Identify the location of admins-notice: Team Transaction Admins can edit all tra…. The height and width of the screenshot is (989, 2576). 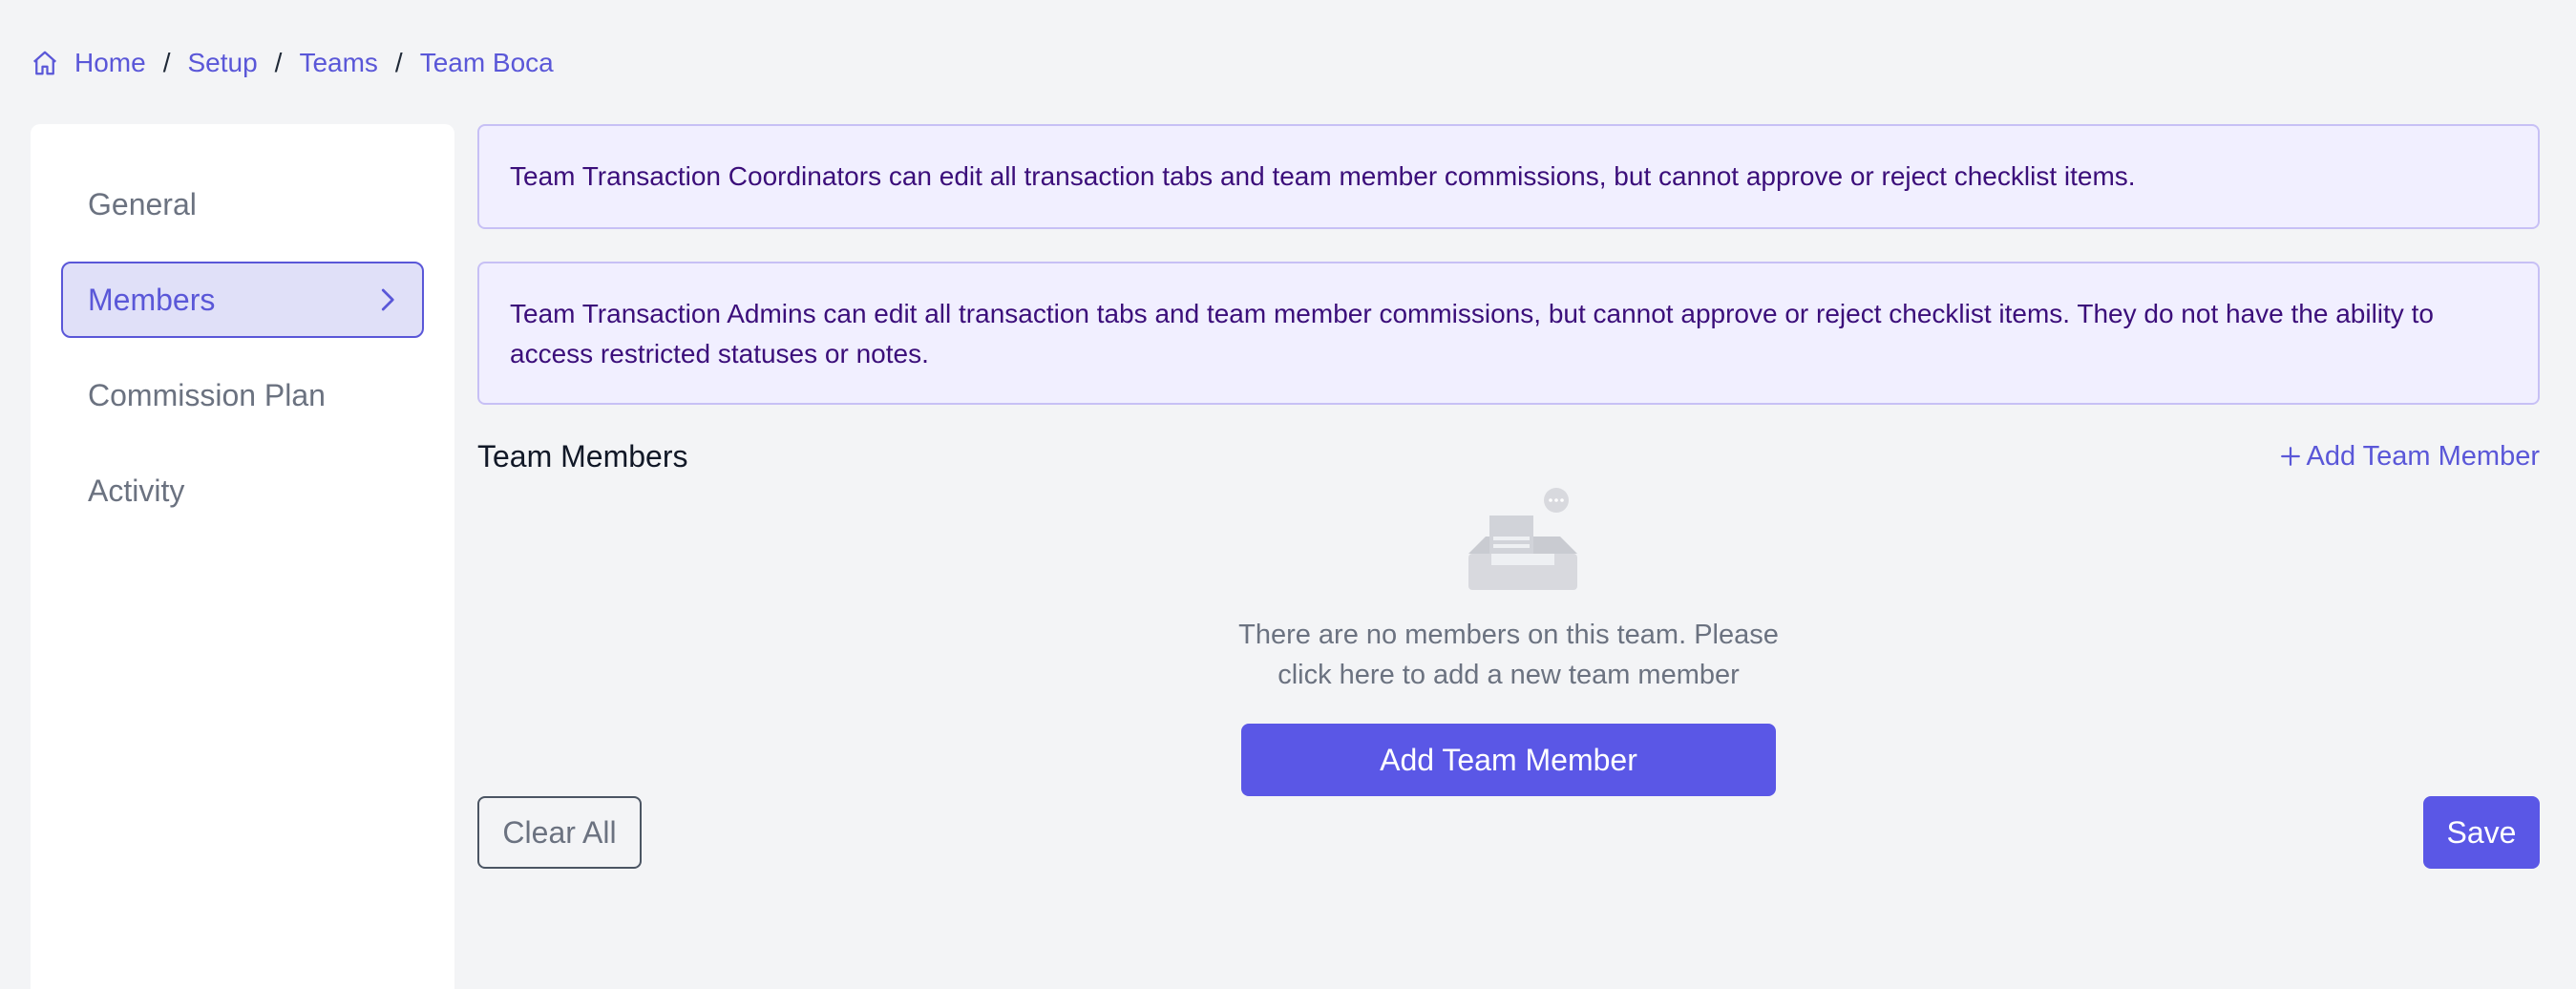
(1508, 334).